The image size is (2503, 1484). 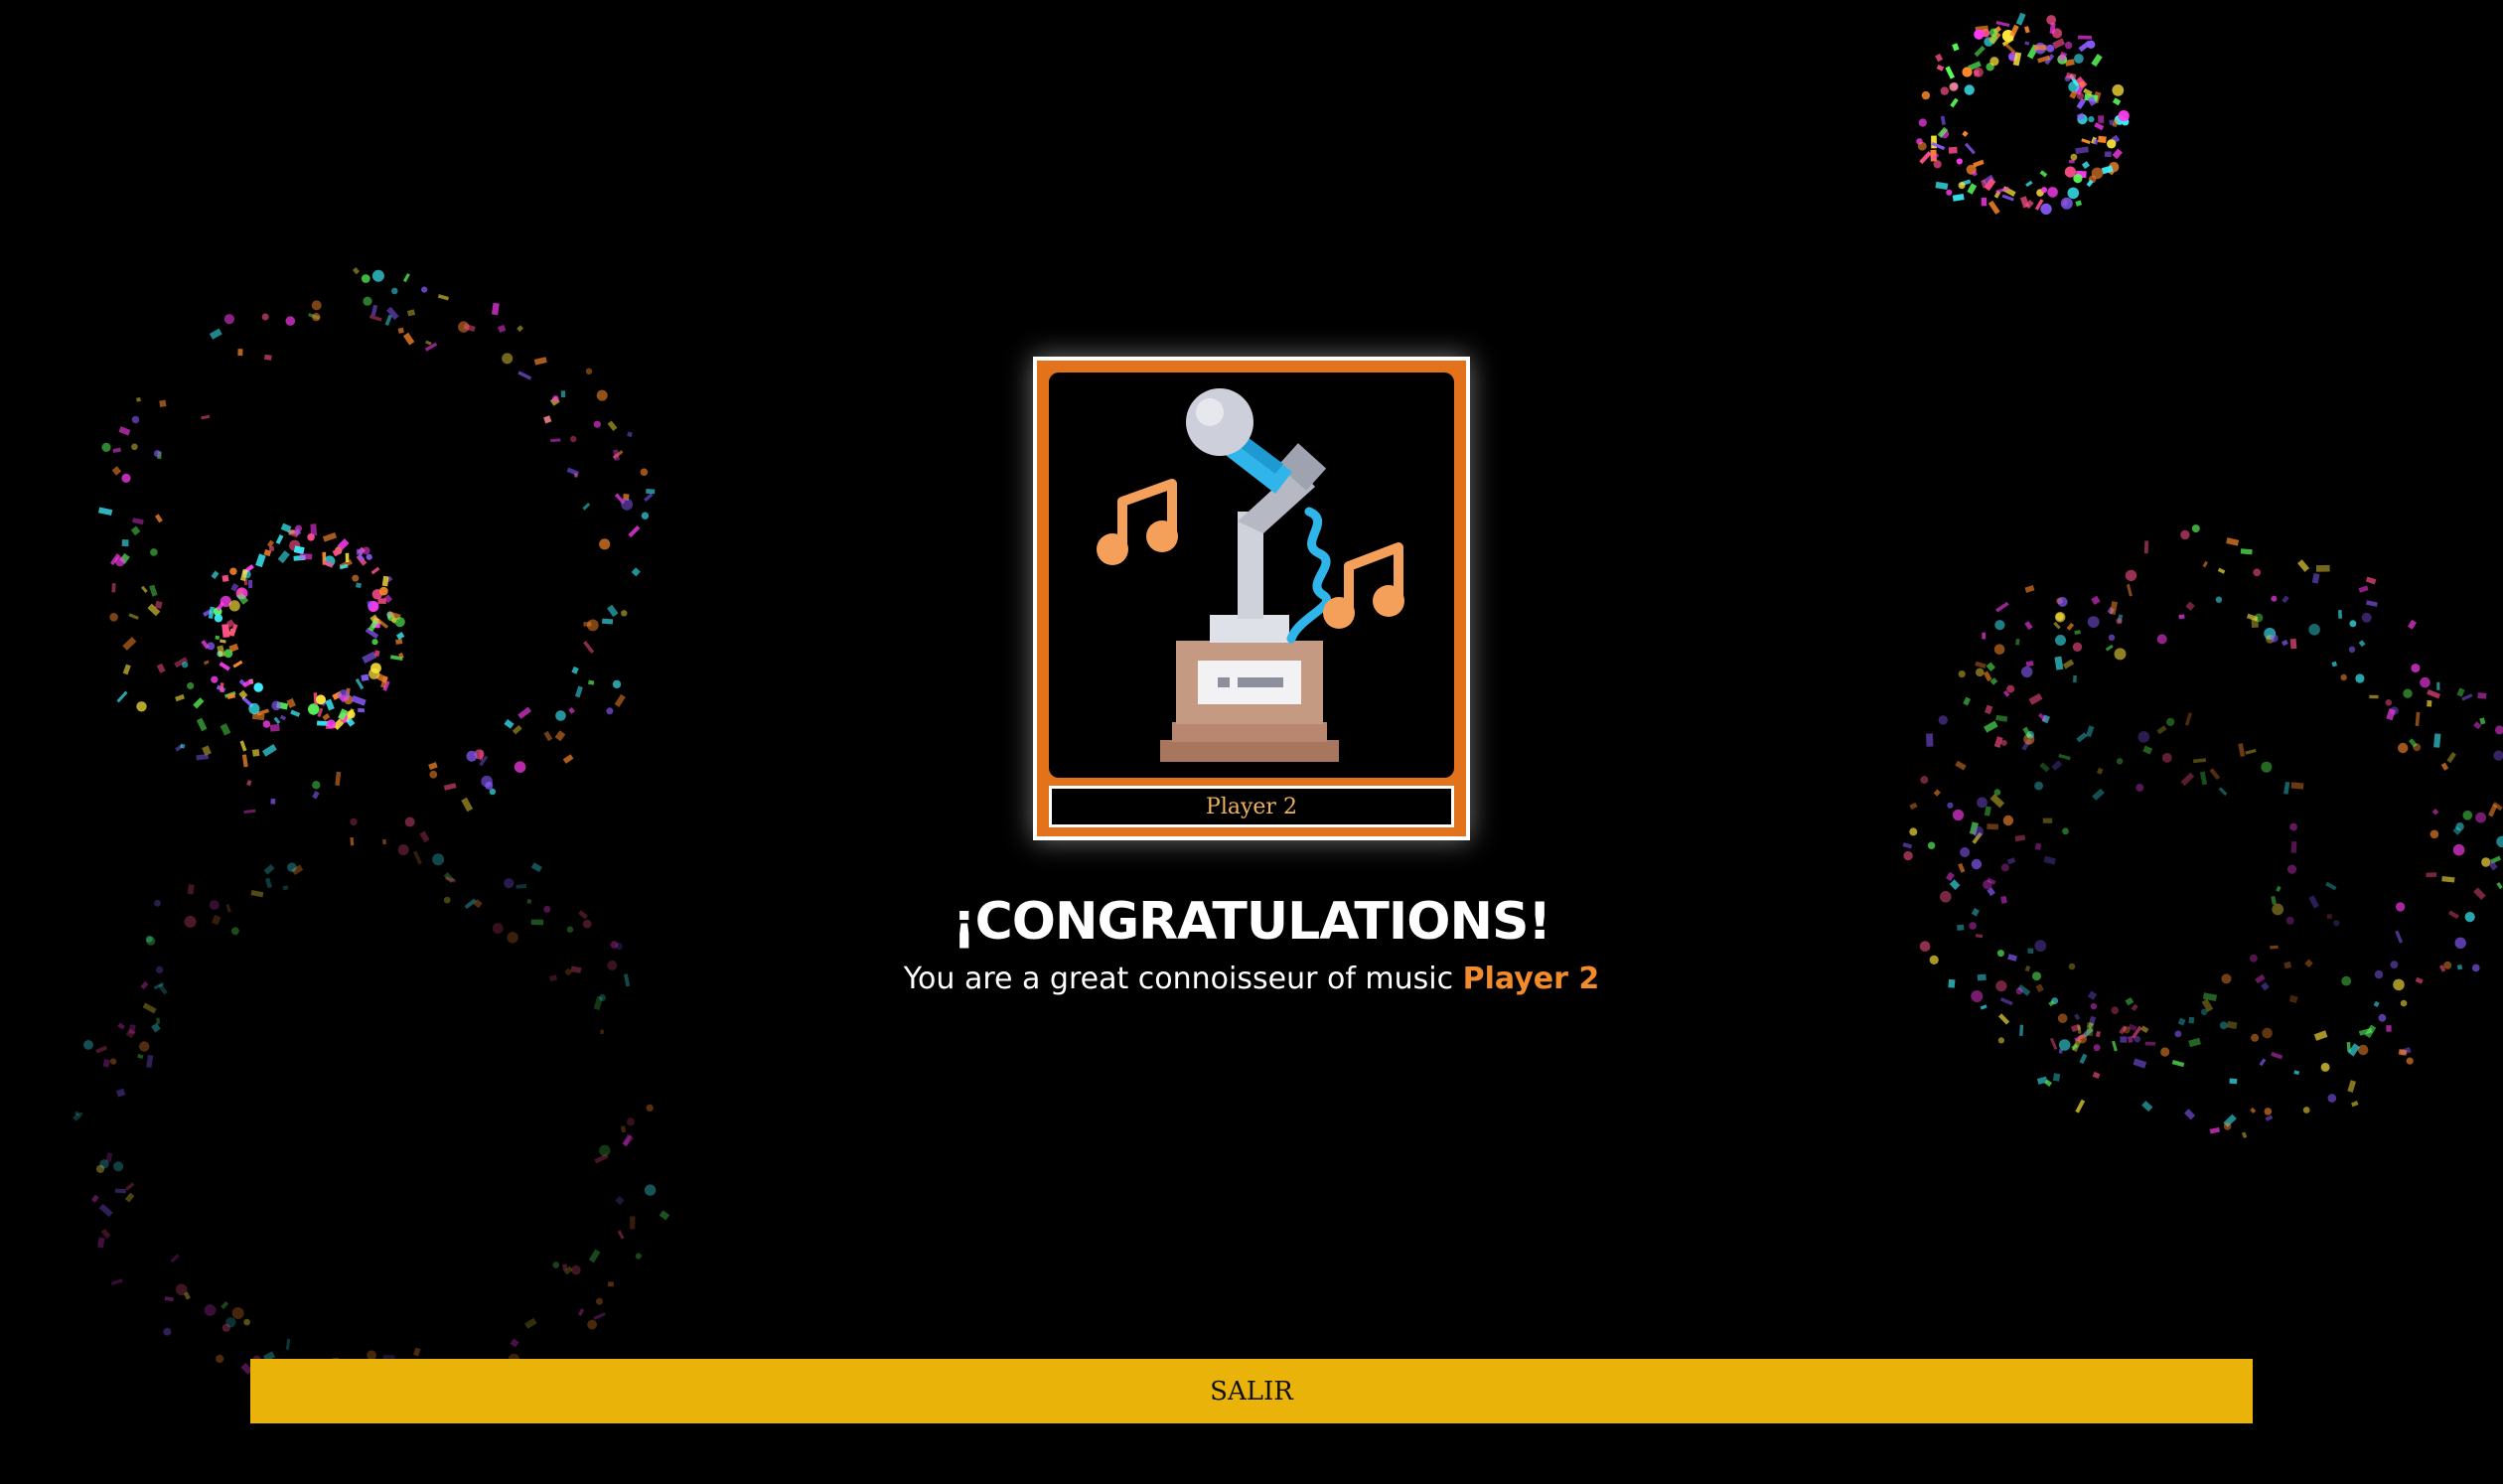 What do you see at coordinates (1251, 1391) in the screenshot?
I see `exit-button: SALIR` at bounding box center [1251, 1391].